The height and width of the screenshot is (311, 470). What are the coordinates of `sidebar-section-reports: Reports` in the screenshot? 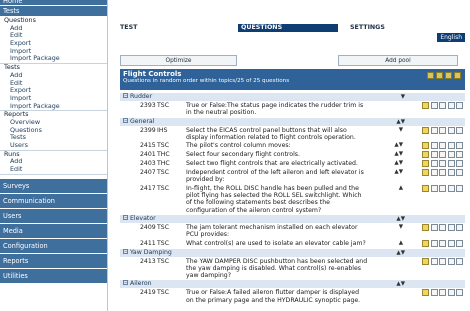 It's located at (53, 261).